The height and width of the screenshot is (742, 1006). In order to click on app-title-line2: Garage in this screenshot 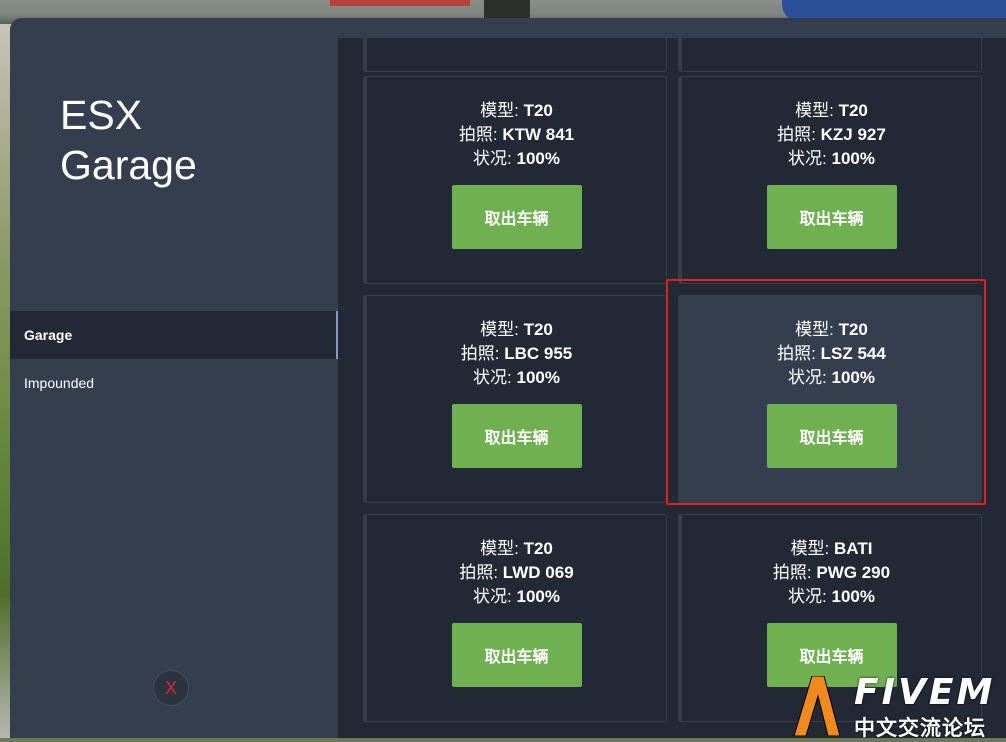, I will do `click(128, 165)`.